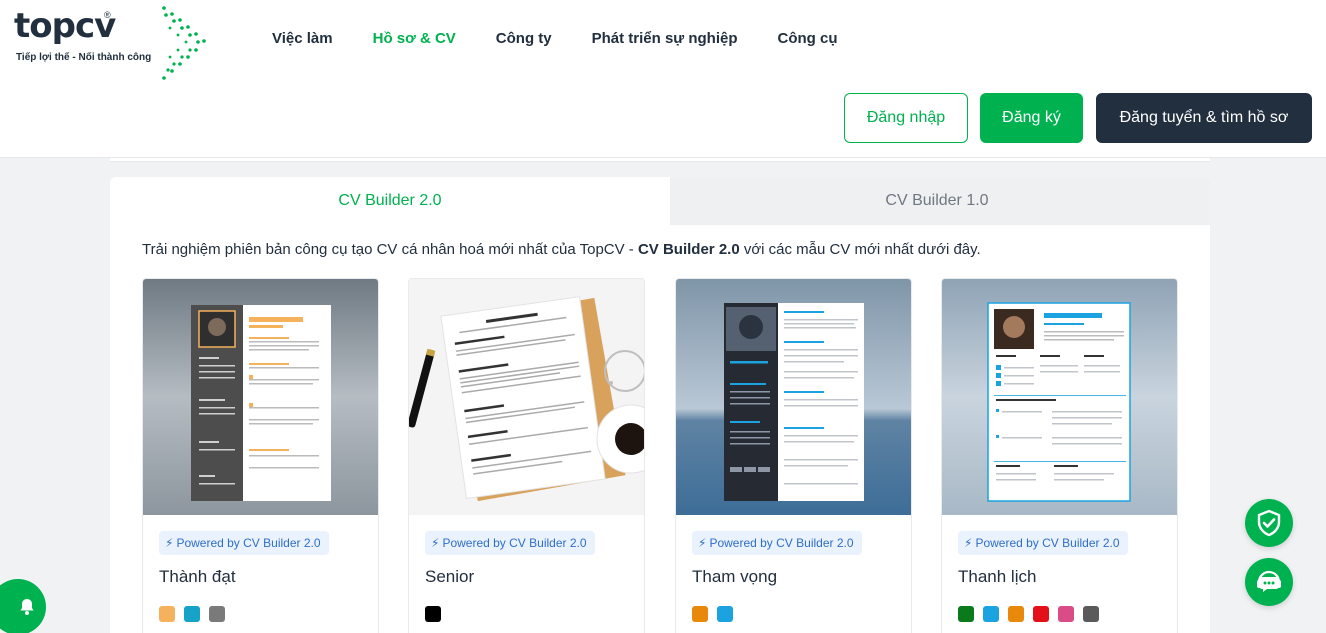 The height and width of the screenshot is (633, 1326). What do you see at coordinates (1031, 118) in the screenshot?
I see `register-button: Đăng ký` at bounding box center [1031, 118].